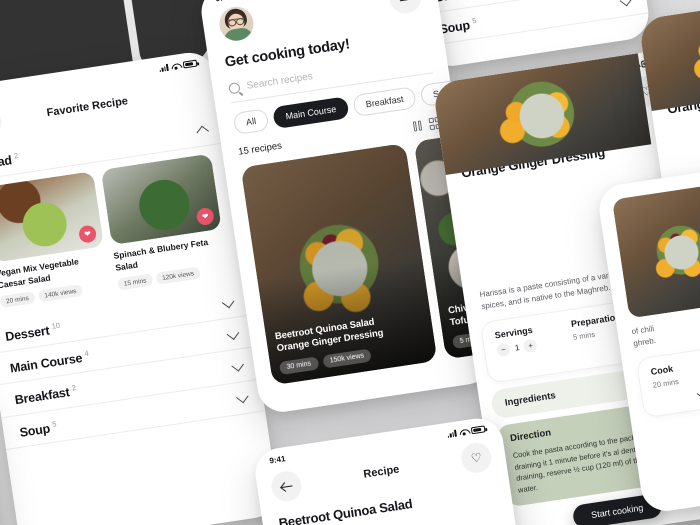  I want to click on back-arrow-icon, so click(286, 486).